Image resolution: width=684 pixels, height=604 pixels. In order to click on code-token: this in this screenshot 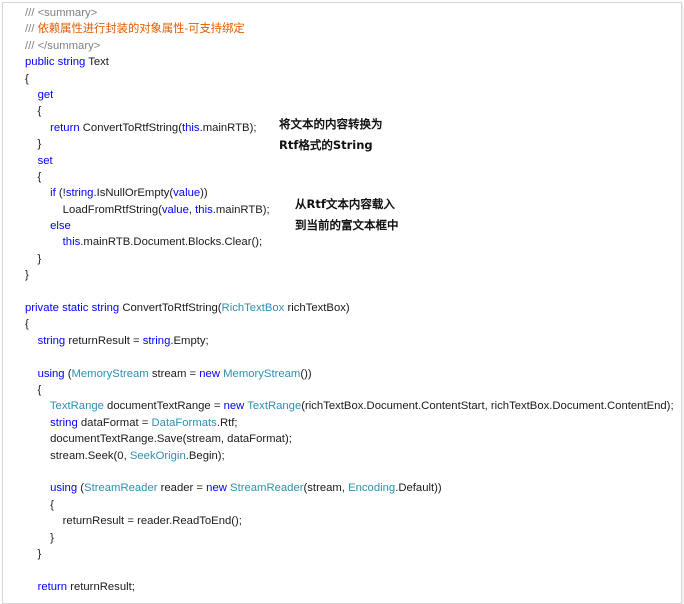, I will do `click(71, 242)`.